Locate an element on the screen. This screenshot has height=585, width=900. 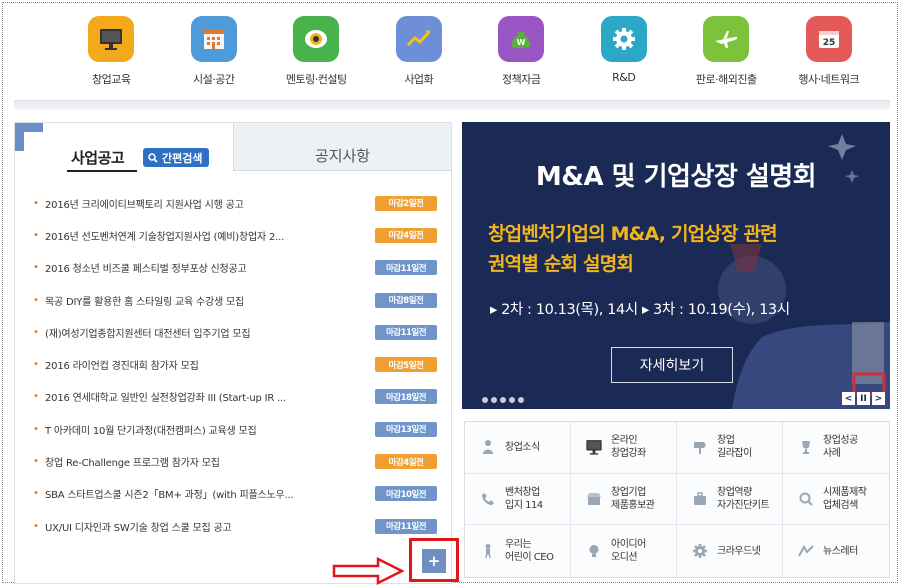
quick-menu-item: 창업 길라잡이 is located at coordinates (730, 448).